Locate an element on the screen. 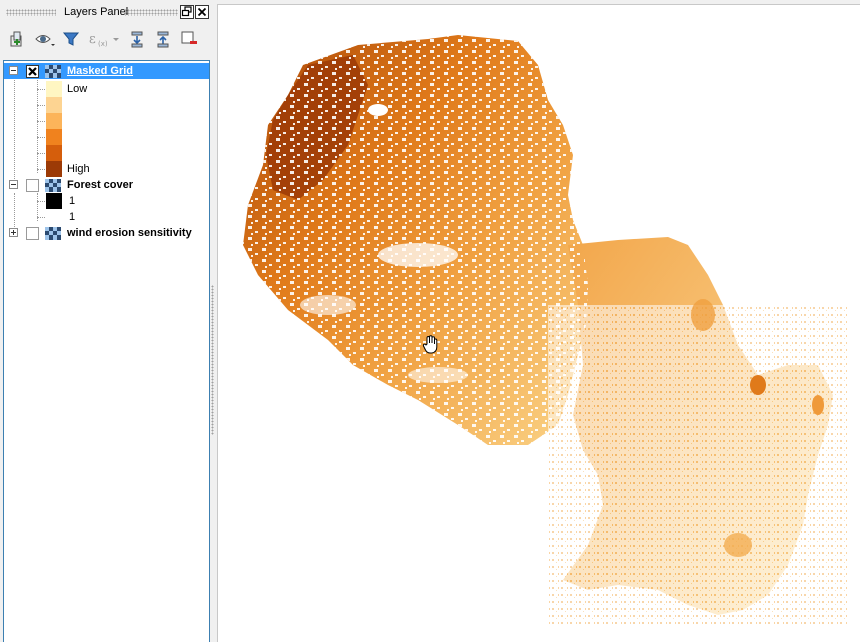 The image size is (860, 642). layer-row-masked-grid: Masked Grid is located at coordinates (106, 71).